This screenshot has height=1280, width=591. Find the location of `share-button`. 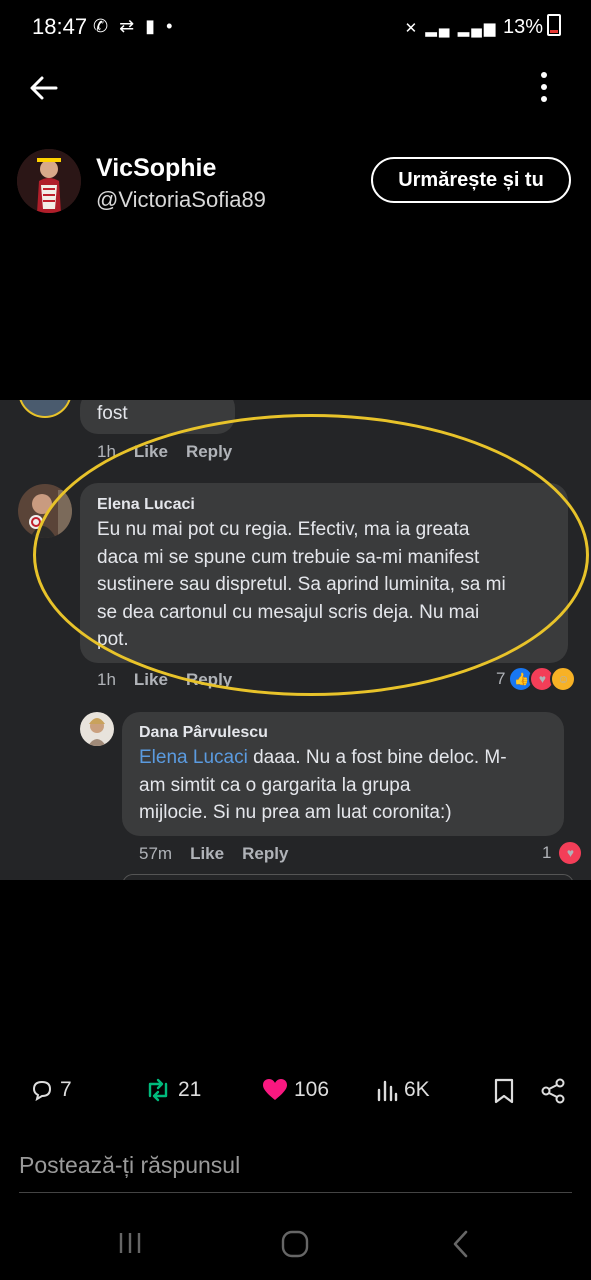

share-button is located at coordinates (553, 1091).